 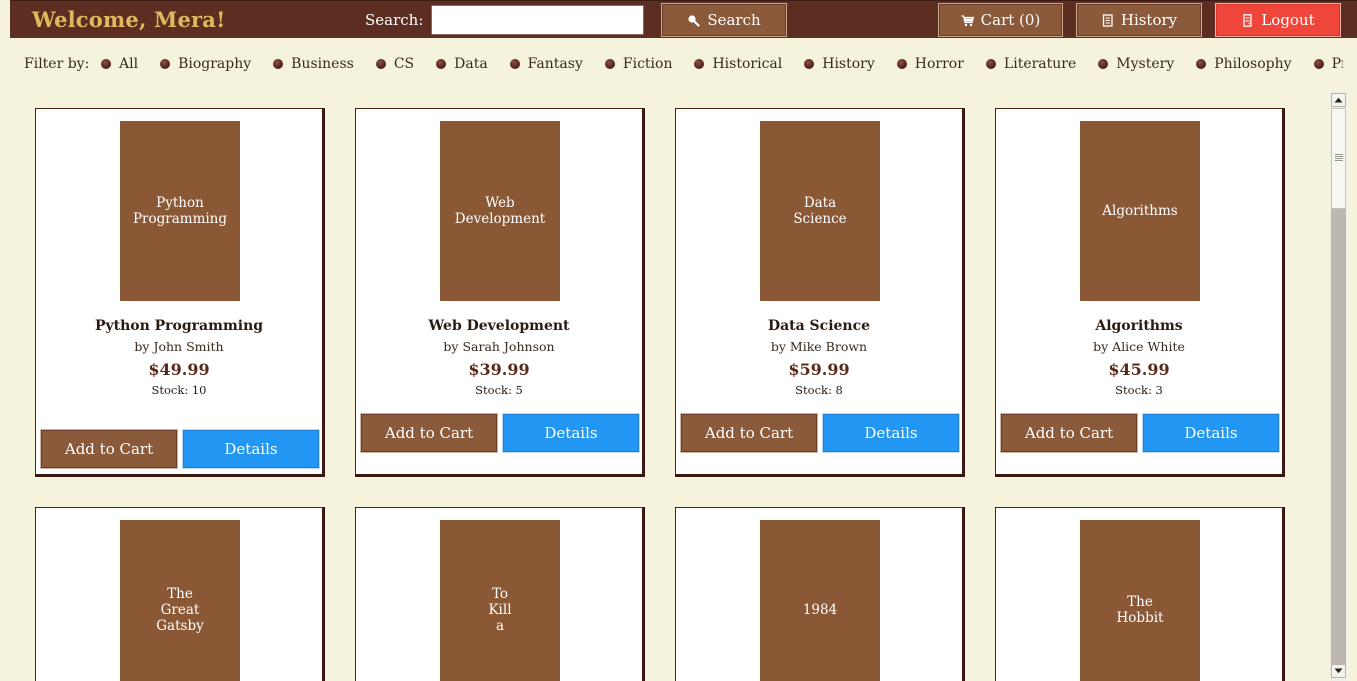 I want to click on book-cover-text: 1984, so click(x=820, y=610).